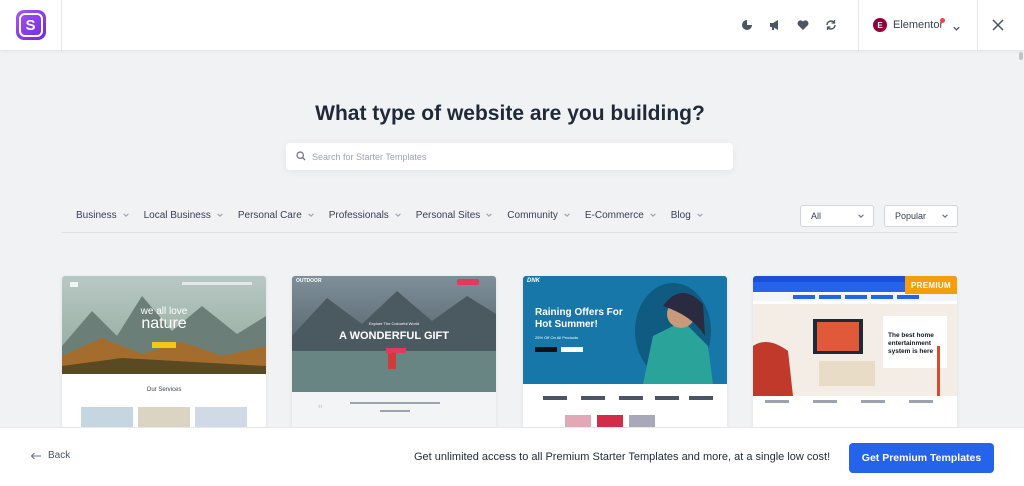 This screenshot has width=1024, height=486. What do you see at coordinates (921, 458) in the screenshot?
I see `get-premium-templates-button: Get Premium Templates` at bounding box center [921, 458].